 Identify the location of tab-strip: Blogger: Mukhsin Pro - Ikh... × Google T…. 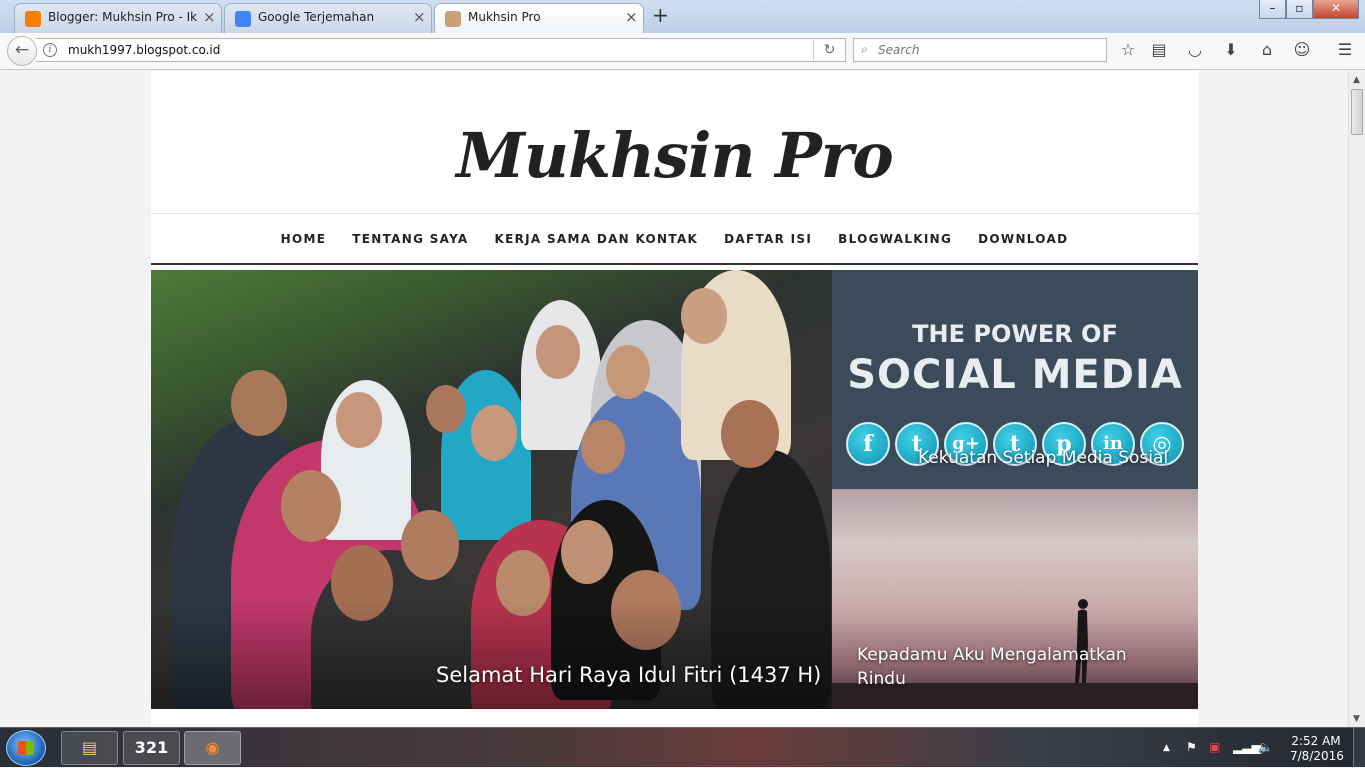
(682, 16).